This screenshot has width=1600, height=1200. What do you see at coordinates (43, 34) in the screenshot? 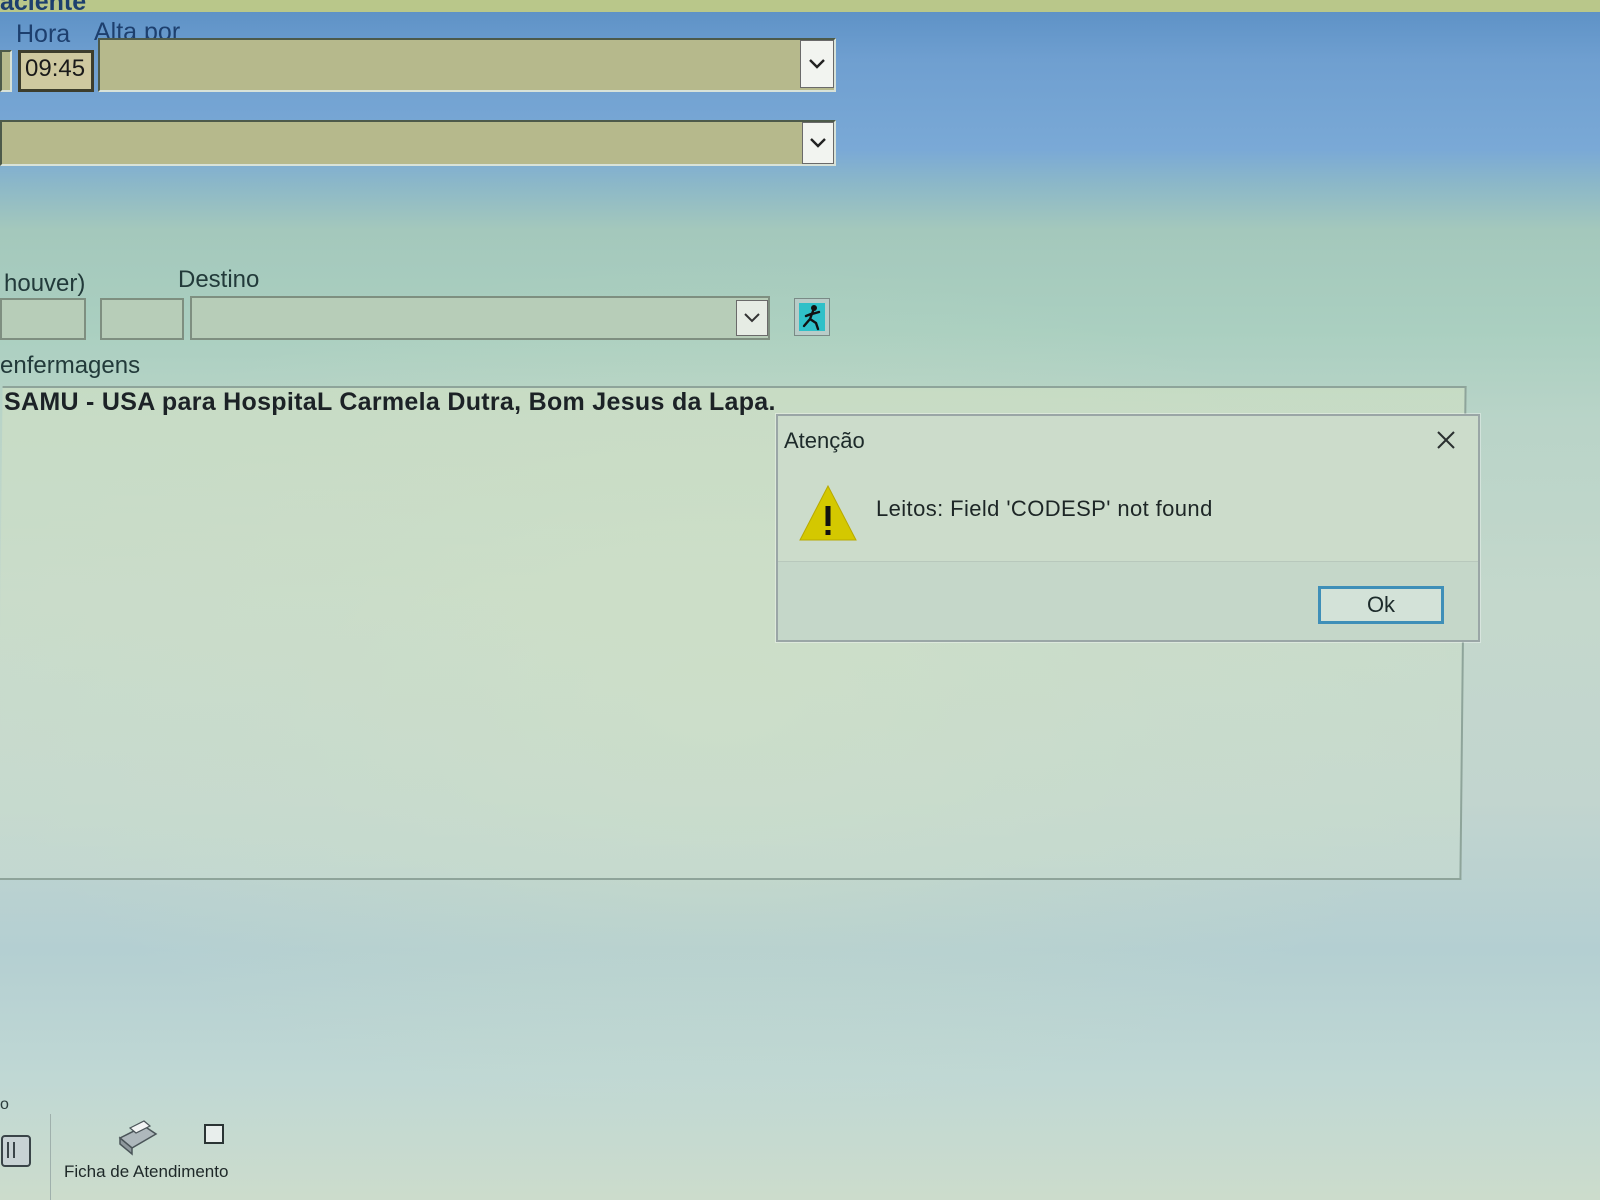
I see `hora-label: Hora` at bounding box center [43, 34].